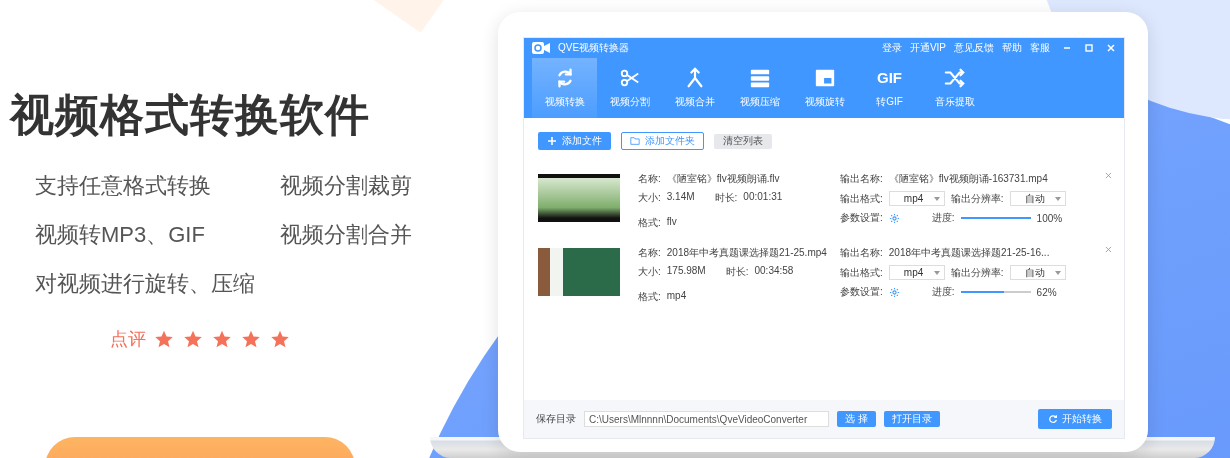 This screenshot has height=458, width=1230. Describe the element at coordinates (552, 141) in the screenshot. I see `plus-icon` at that location.